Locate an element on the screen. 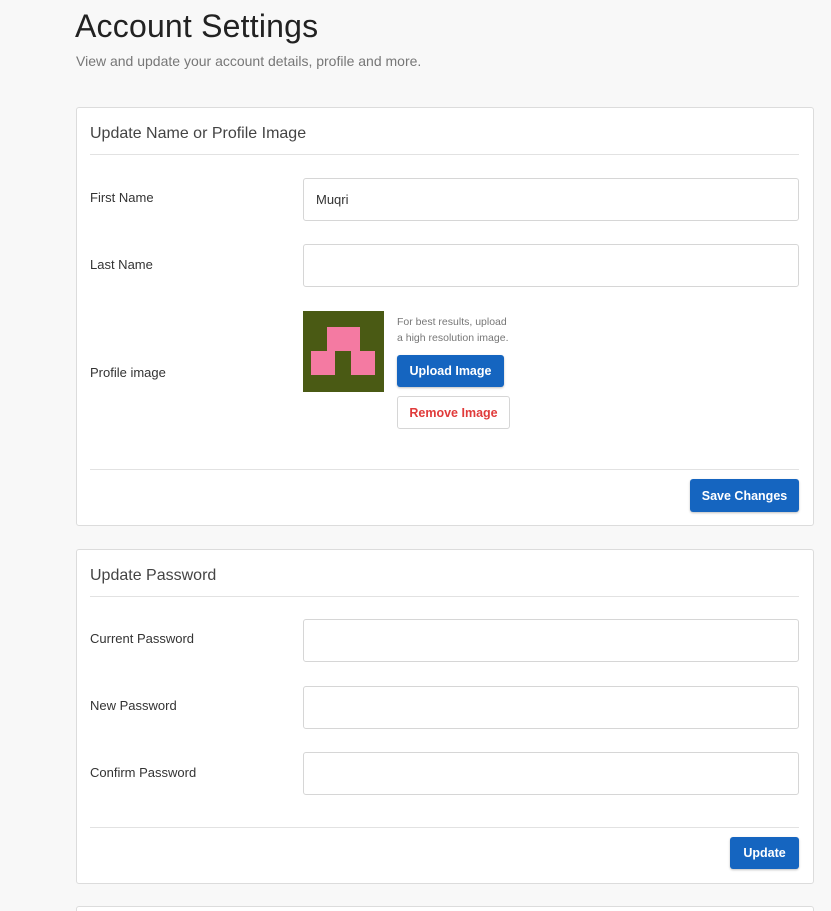 The height and width of the screenshot is (911, 831). last-name-label: Last Name is located at coordinates (121, 264).